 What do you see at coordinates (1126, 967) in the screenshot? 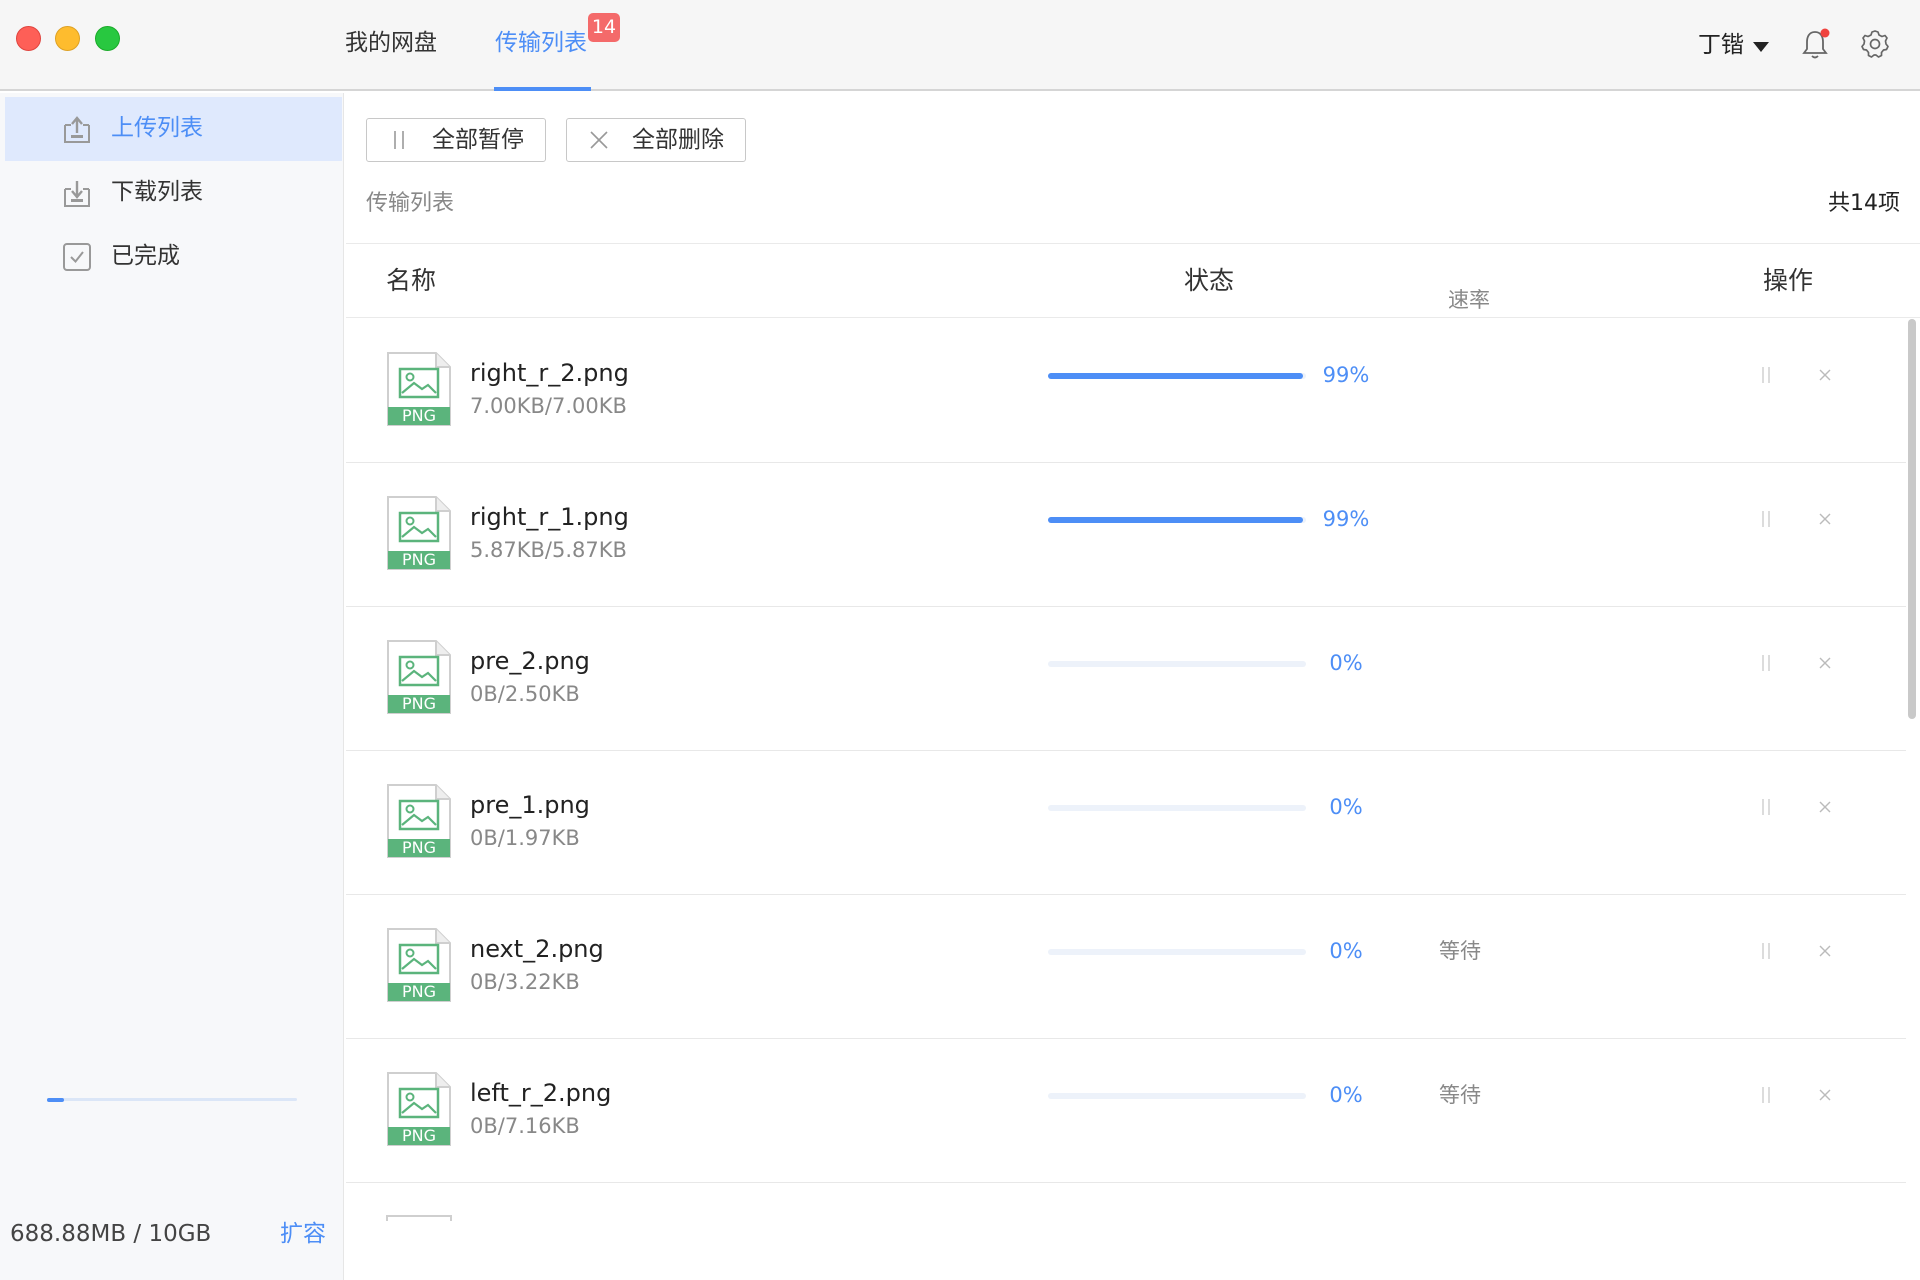
I see `table-row: PNG next_2.png 0B/3.22KB 0% 等待` at bounding box center [1126, 967].